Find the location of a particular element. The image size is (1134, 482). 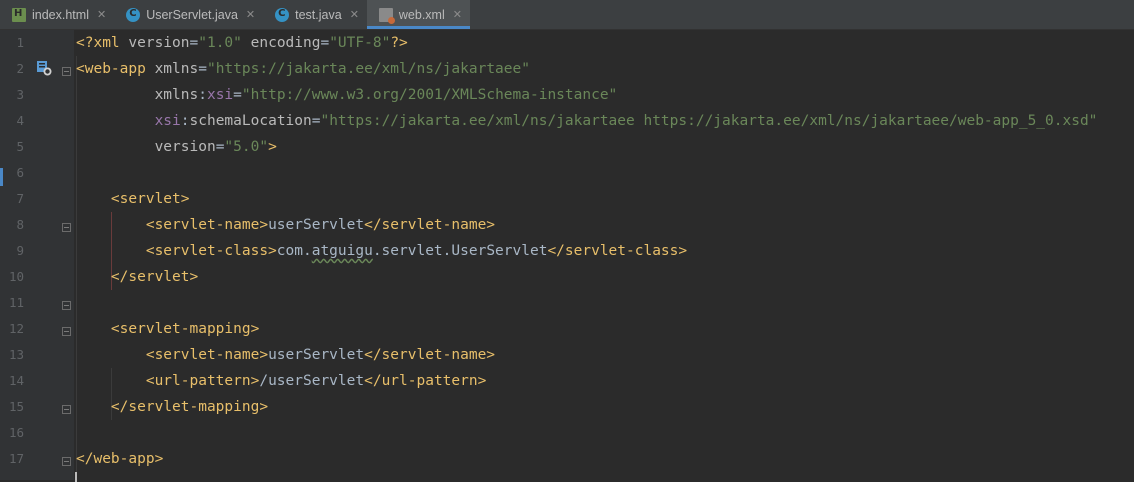

line-number: 8 is located at coordinates (20, 224).